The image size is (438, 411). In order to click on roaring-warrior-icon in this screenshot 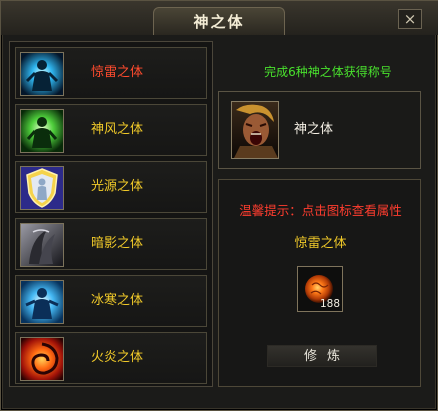, I will do `click(255, 130)`.